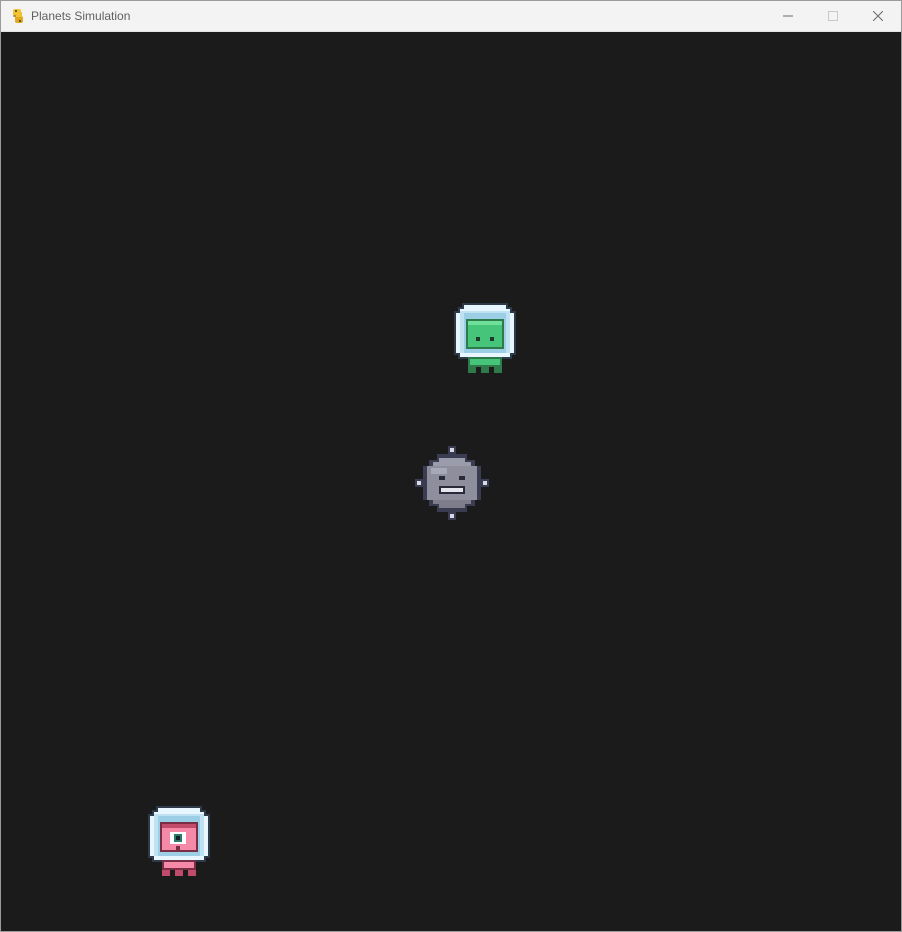 The width and height of the screenshot is (902, 932). I want to click on maximize-button, so click(833, 16).